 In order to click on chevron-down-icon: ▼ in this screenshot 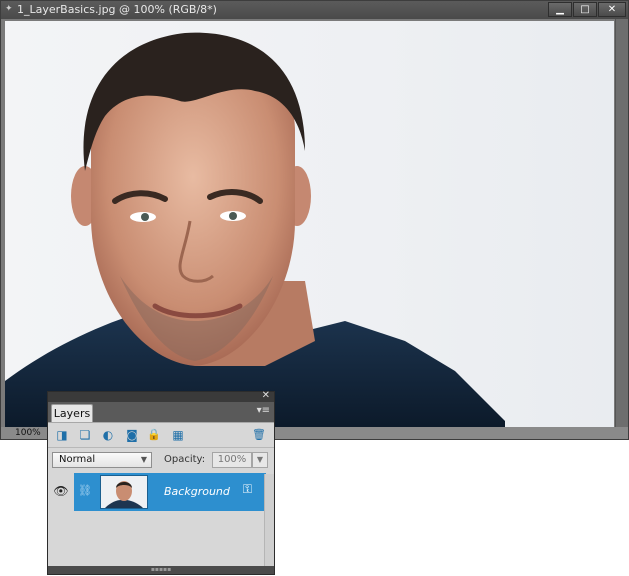, I will do `click(143, 459)`.